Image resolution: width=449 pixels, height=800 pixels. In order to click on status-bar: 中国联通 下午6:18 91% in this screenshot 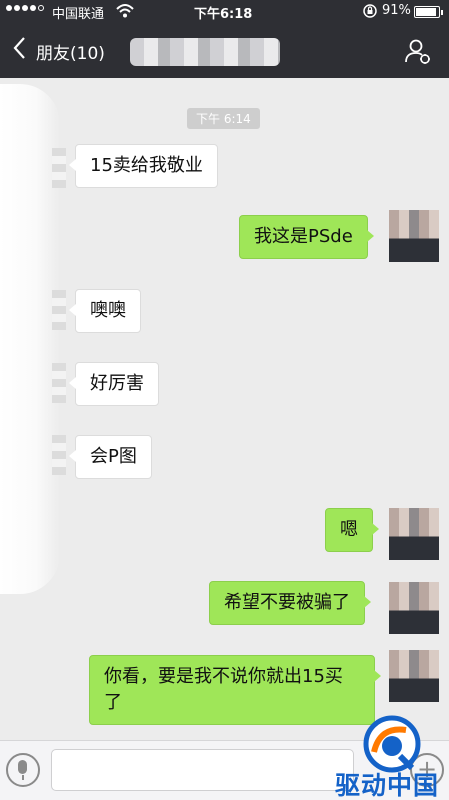, I will do `click(224, 12)`.